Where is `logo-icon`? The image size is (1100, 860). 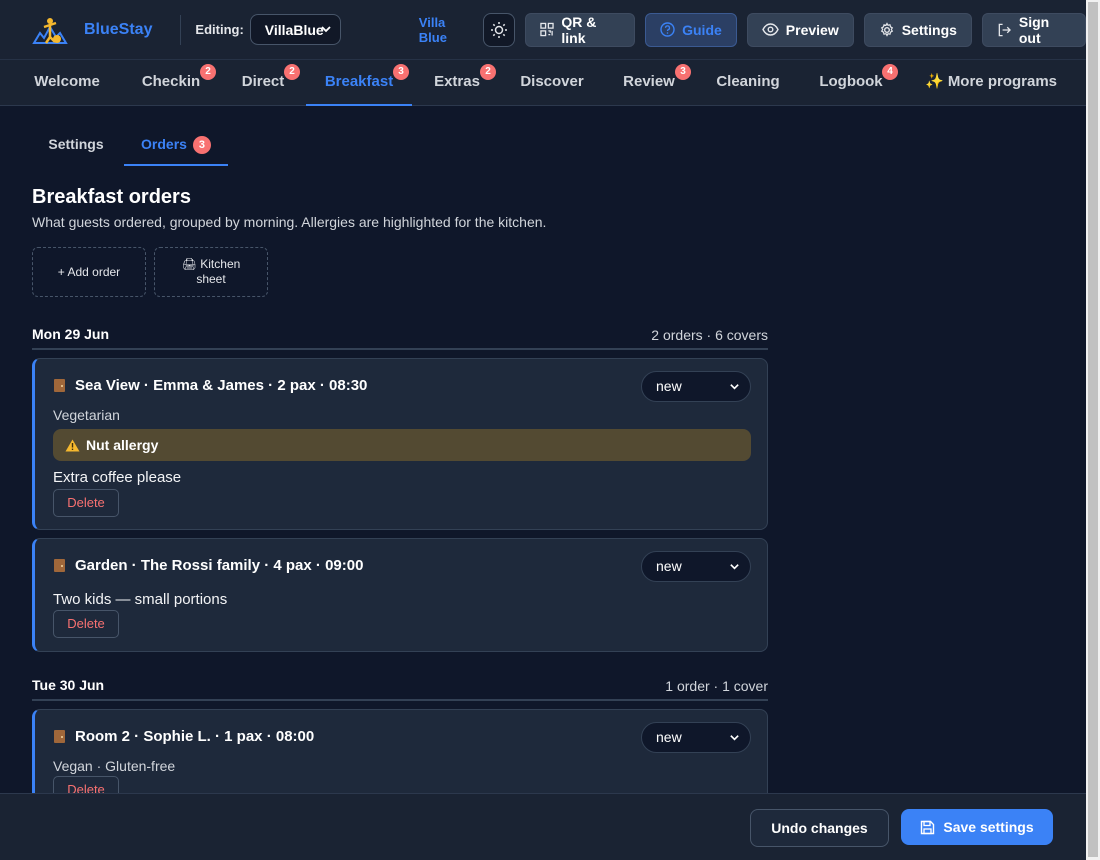 logo-icon is located at coordinates (50, 30).